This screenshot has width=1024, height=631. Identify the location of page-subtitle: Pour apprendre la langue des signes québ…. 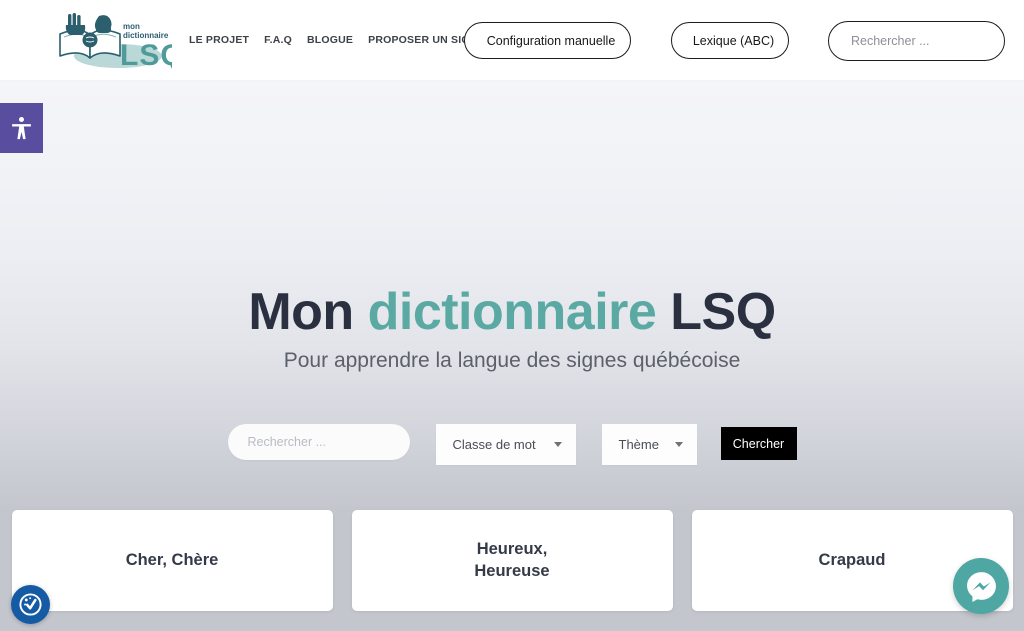
(512, 360).